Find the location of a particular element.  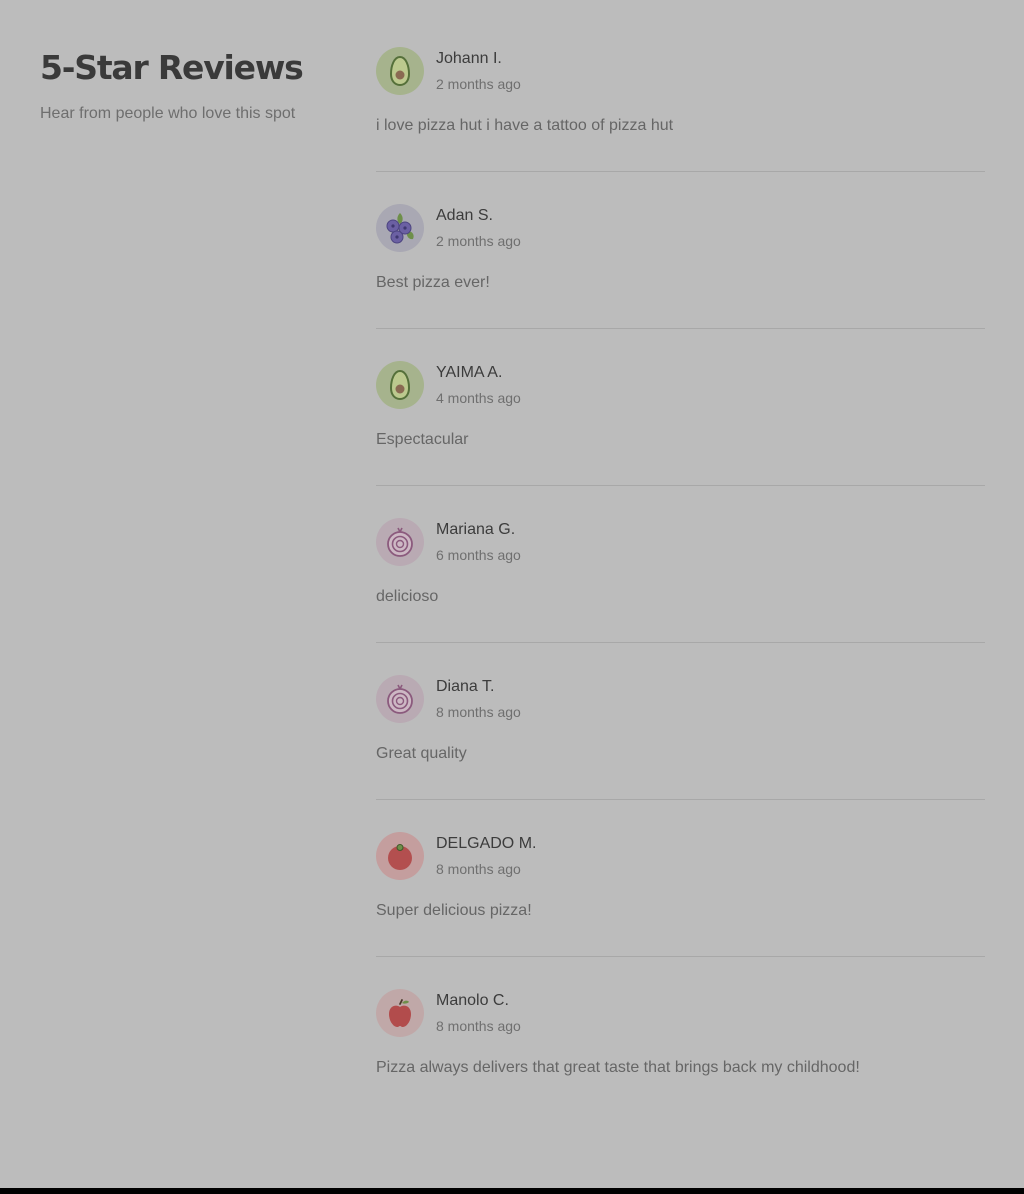

reviewer-name: DELGADO M. is located at coordinates (486, 843).